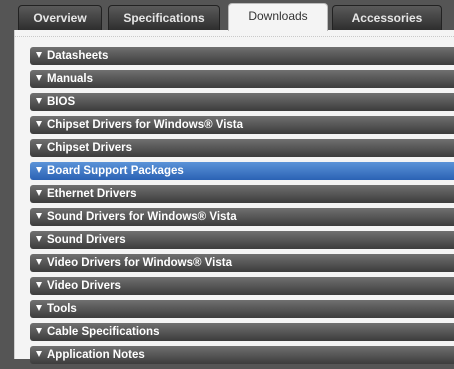 Image resolution: width=454 pixels, height=369 pixels. I want to click on downloads-section-datasheets: Datasheets, so click(242, 56).